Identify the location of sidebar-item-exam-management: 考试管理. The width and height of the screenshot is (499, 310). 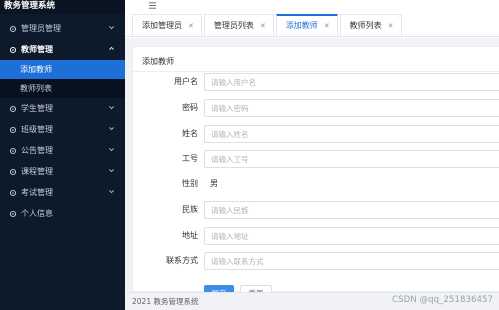
(62, 192).